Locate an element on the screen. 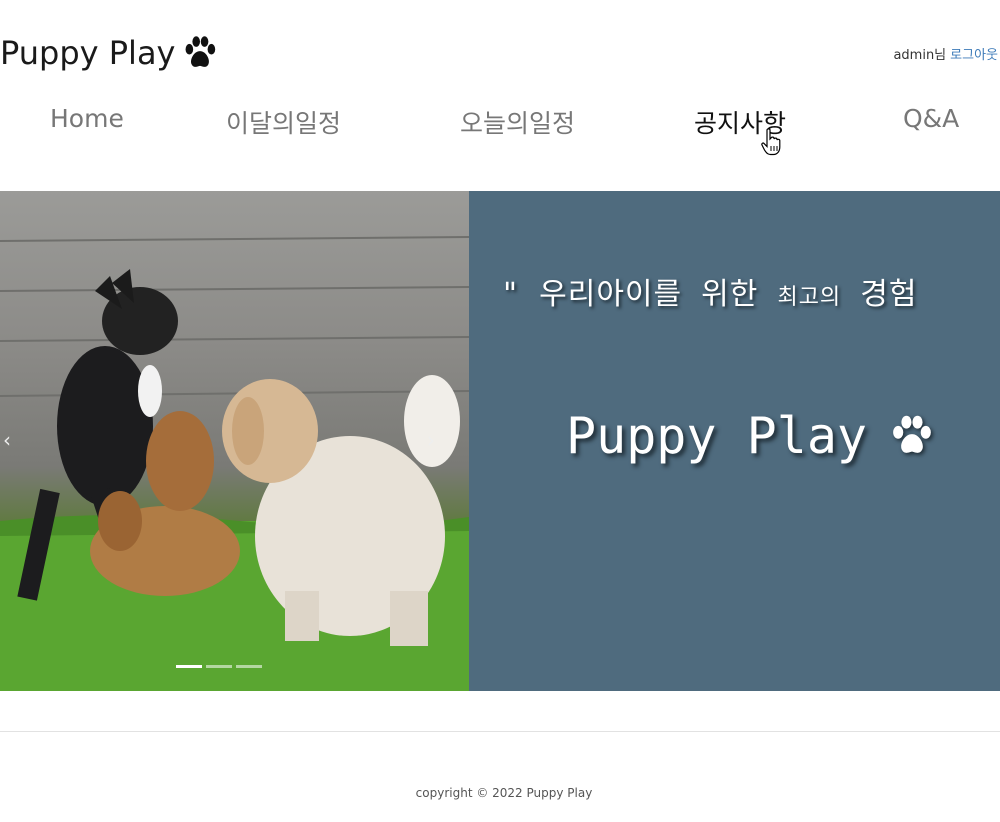 This screenshot has height=822, width=1000. footer-divider is located at coordinates (500, 731).